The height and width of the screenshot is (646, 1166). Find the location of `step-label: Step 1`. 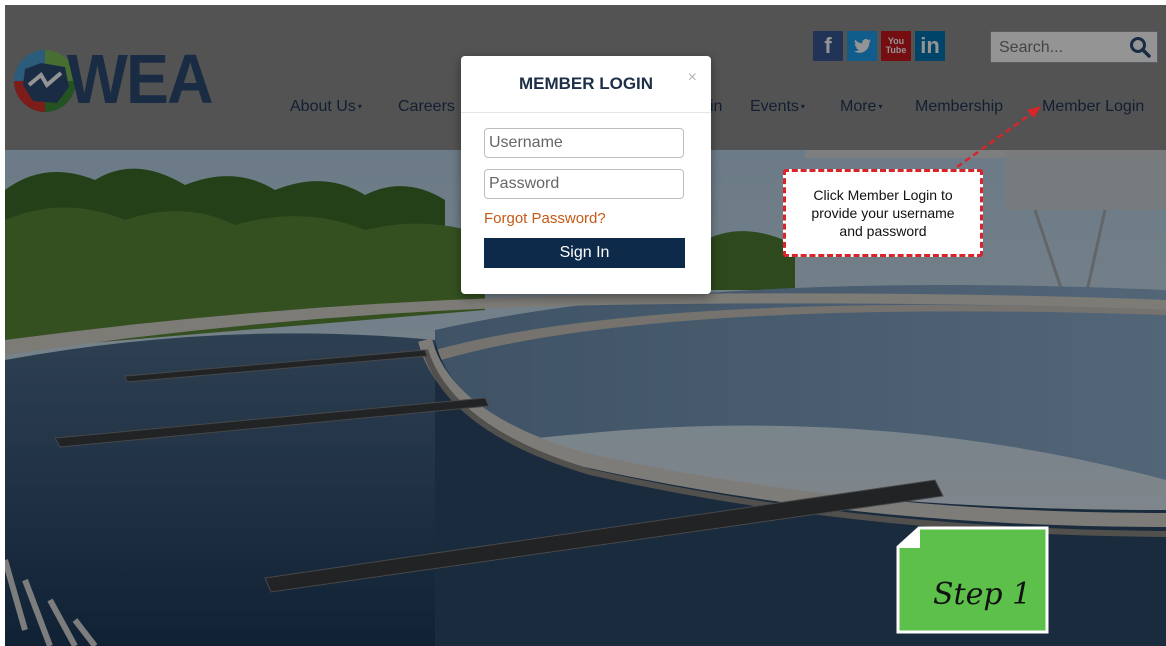

step-label: Step 1 is located at coordinates (982, 594).